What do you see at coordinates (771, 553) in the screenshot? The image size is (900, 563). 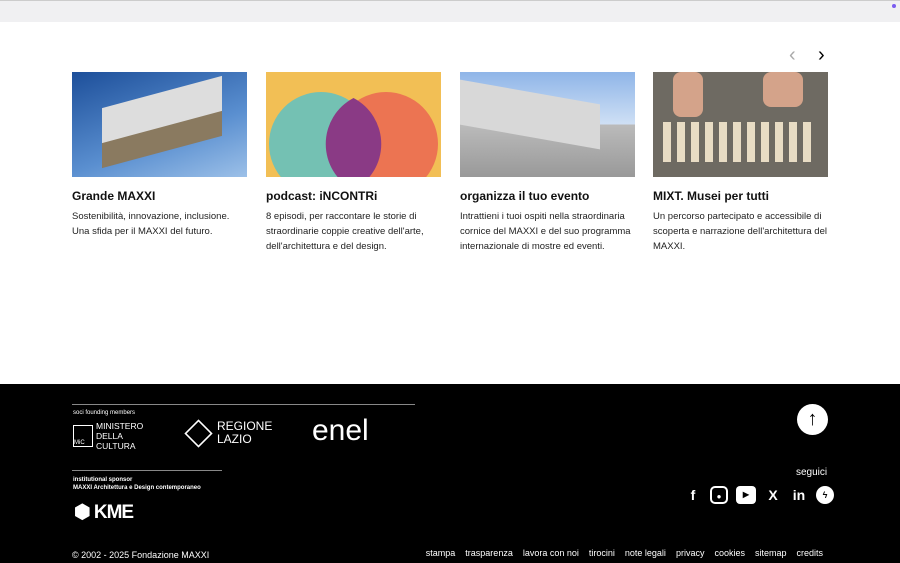 I see `link-sitemap: sitemap` at bounding box center [771, 553].